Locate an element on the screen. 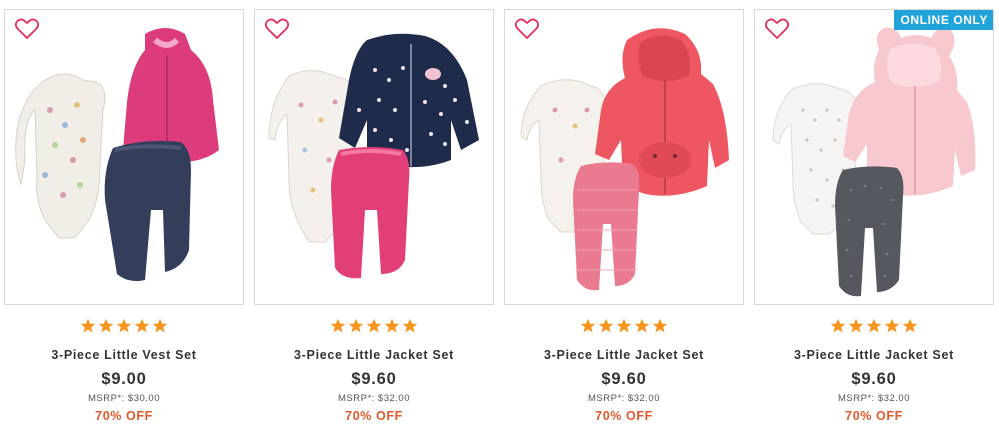 This screenshot has width=999, height=432. hooded-jacket-set-illustration is located at coordinates (624, 159).